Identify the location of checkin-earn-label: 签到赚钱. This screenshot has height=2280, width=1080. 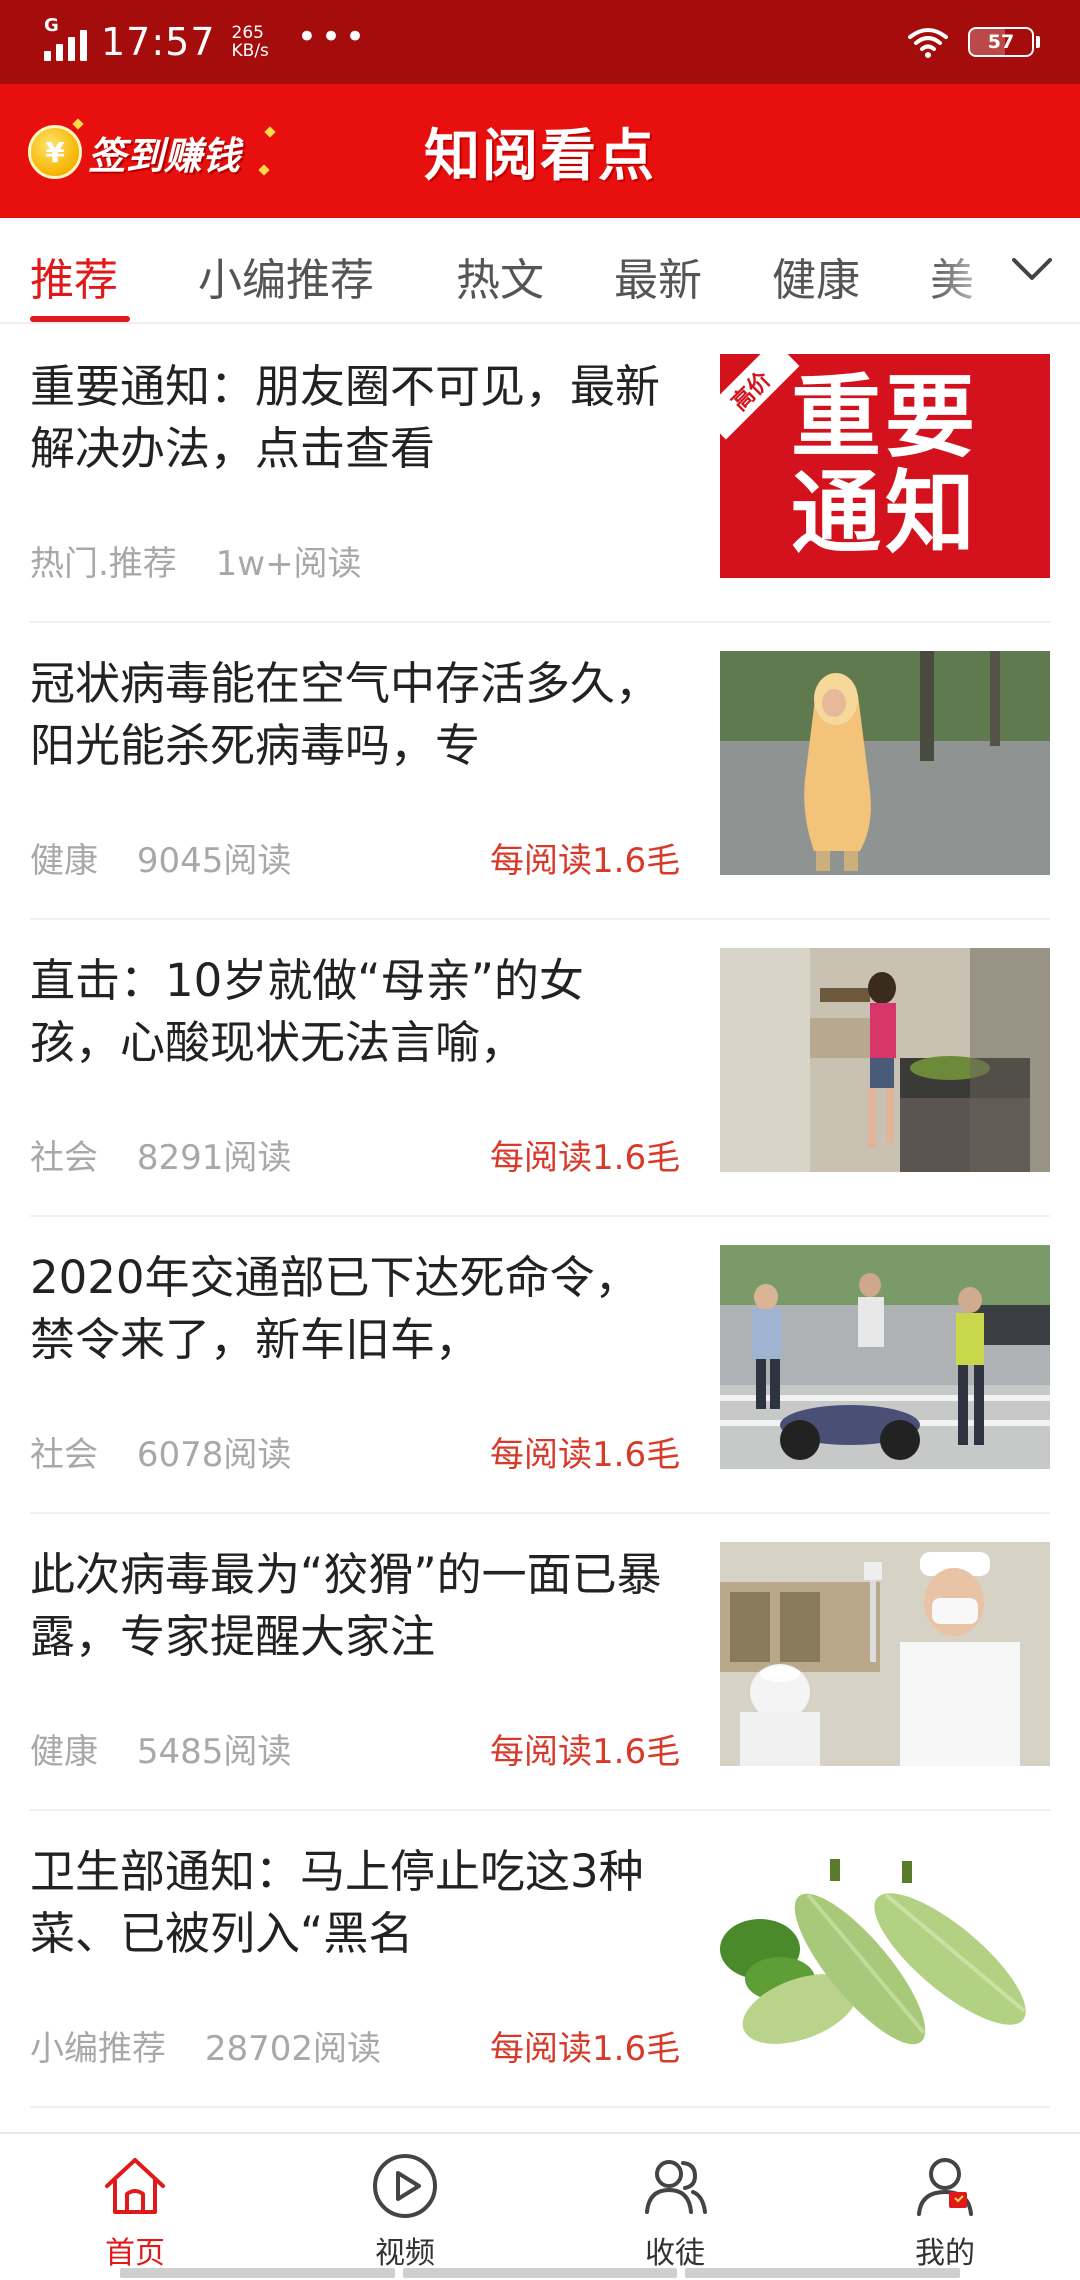
(164, 155).